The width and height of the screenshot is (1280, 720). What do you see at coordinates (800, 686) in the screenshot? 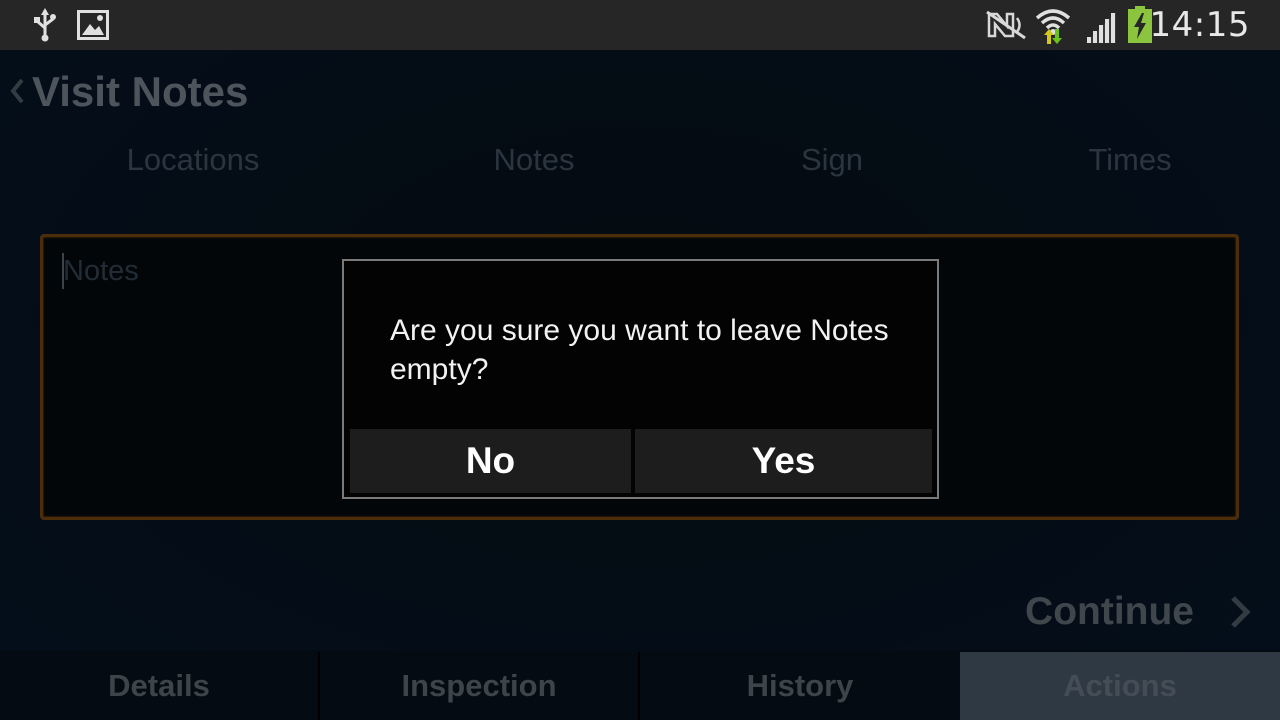
I see `tab-history: History` at bounding box center [800, 686].